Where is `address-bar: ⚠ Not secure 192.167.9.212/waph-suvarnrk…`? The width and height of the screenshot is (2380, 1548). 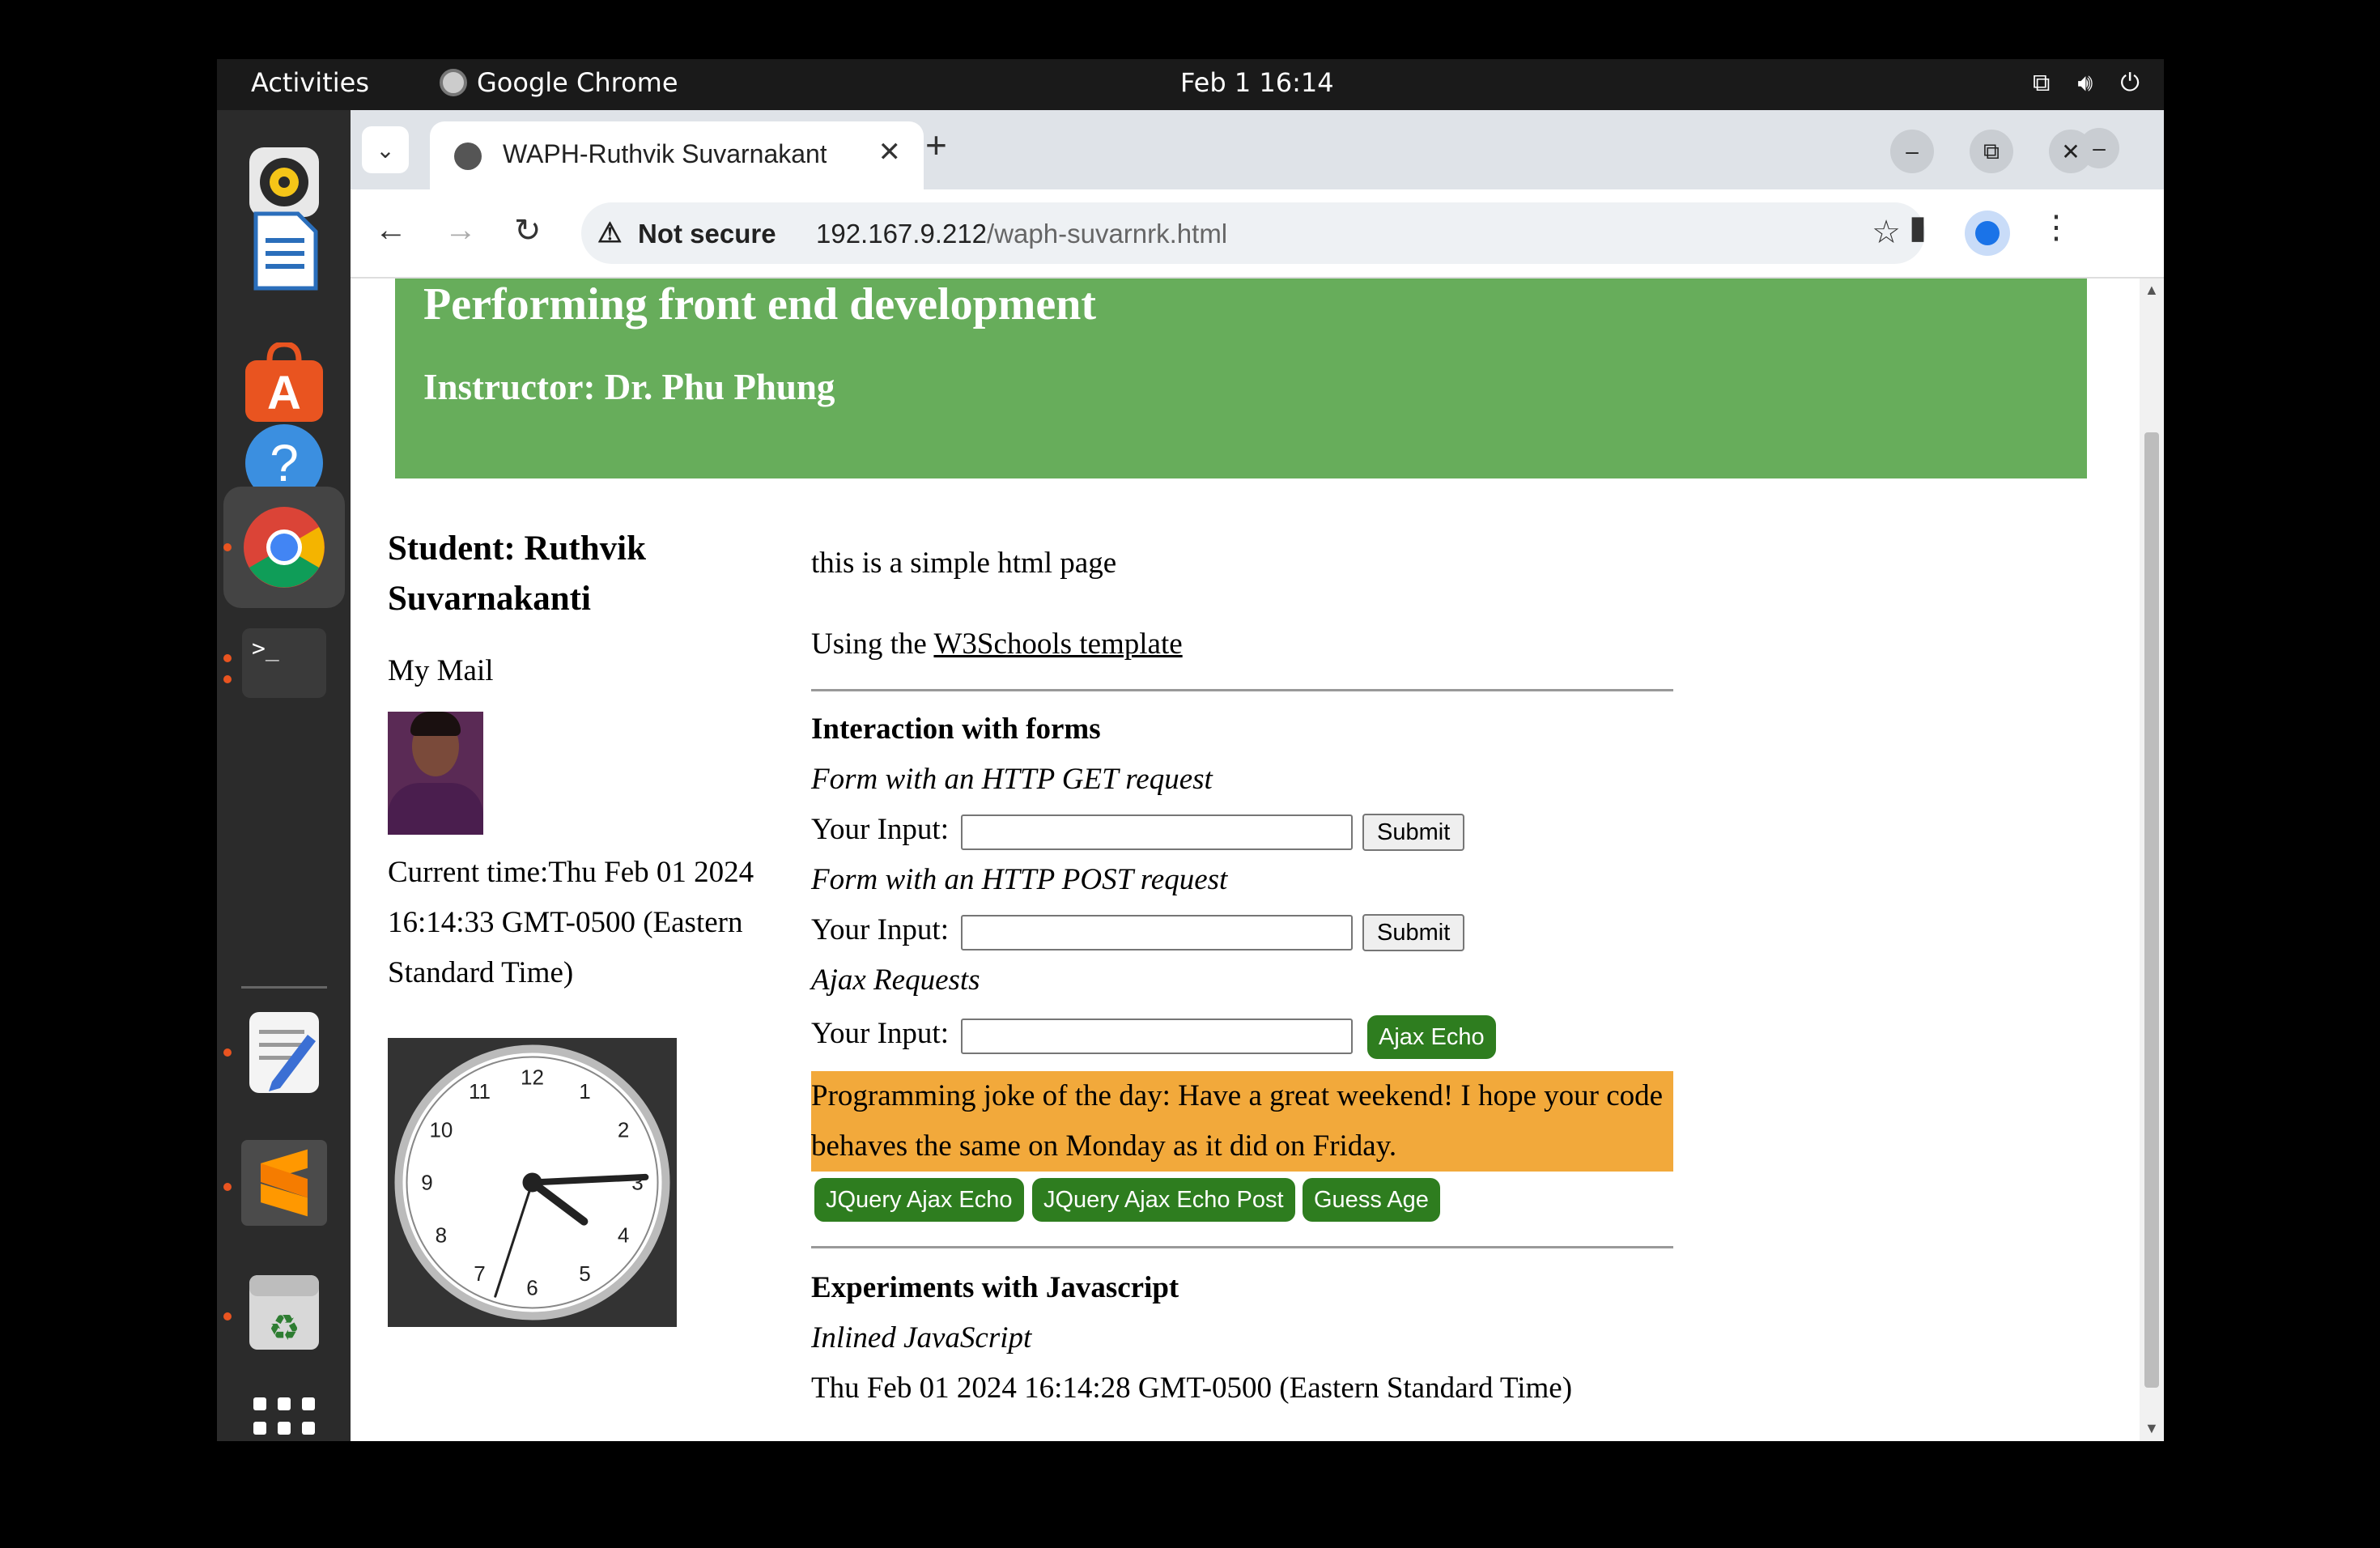 address-bar: ⚠ Not secure 192.167.9.212/waph-suvarnrk… is located at coordinates (1253, 233).